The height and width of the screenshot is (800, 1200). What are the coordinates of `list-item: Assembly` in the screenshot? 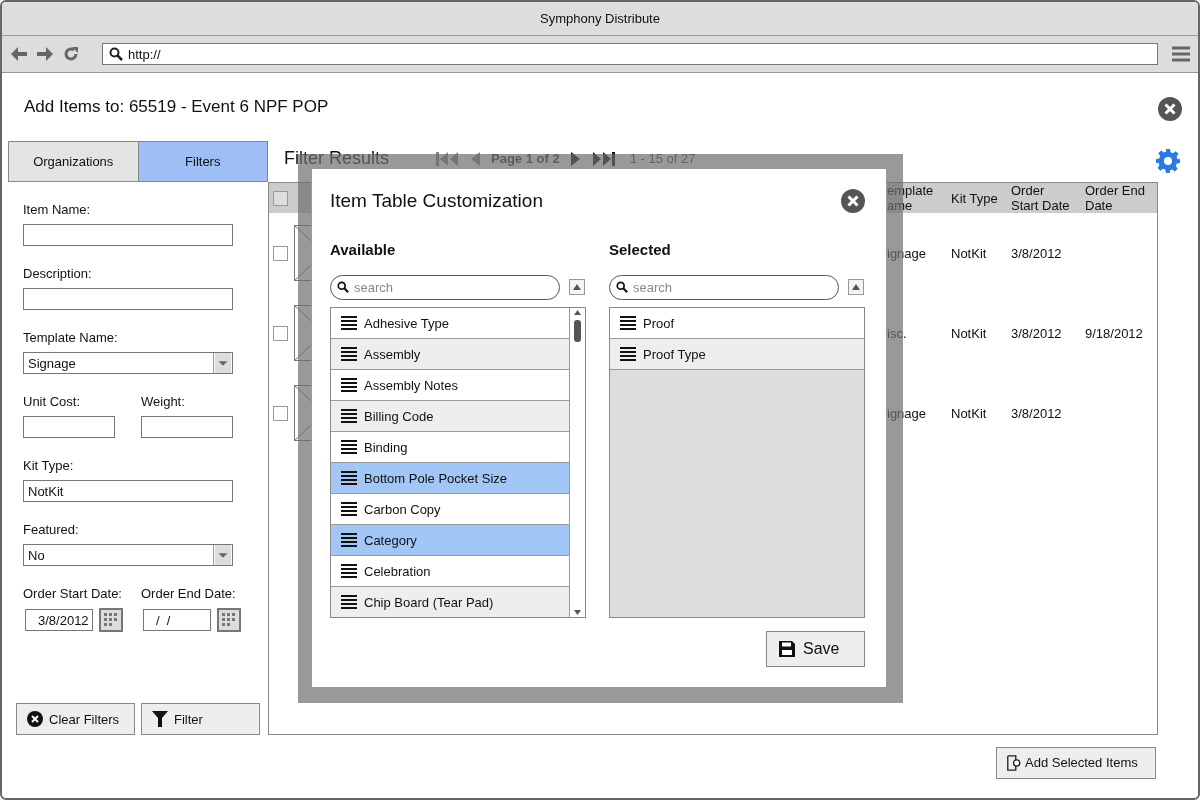 It's located at (450, 354).